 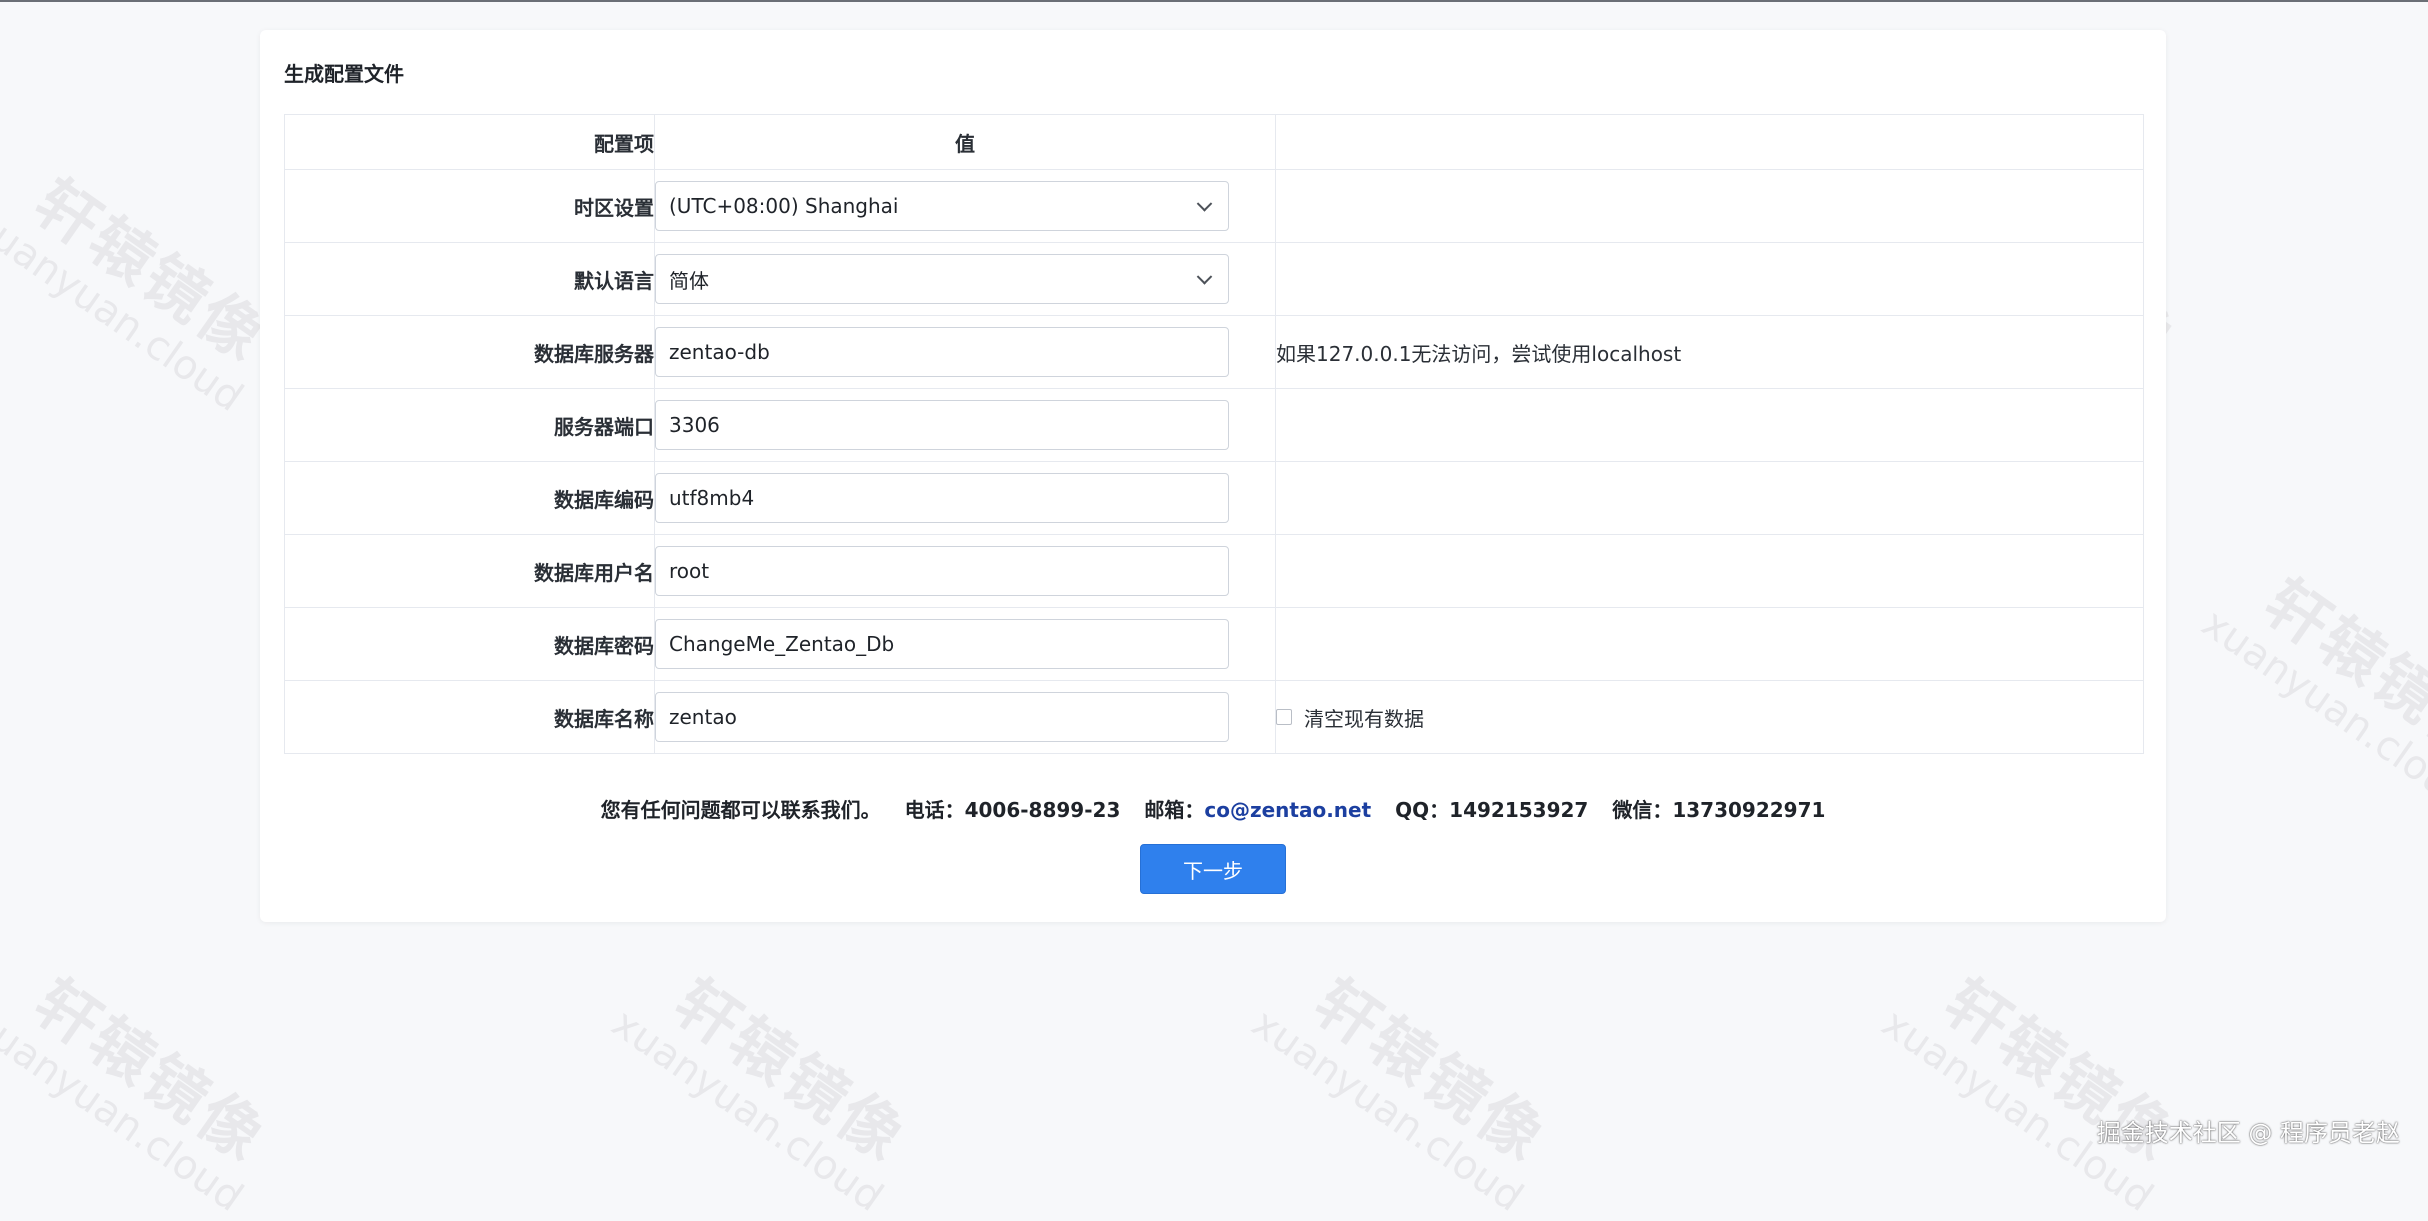 What do you see at coordinates (942, 717) in the screenshot?
I see `db-name-input: zentao` at bounding box center [942, 717].